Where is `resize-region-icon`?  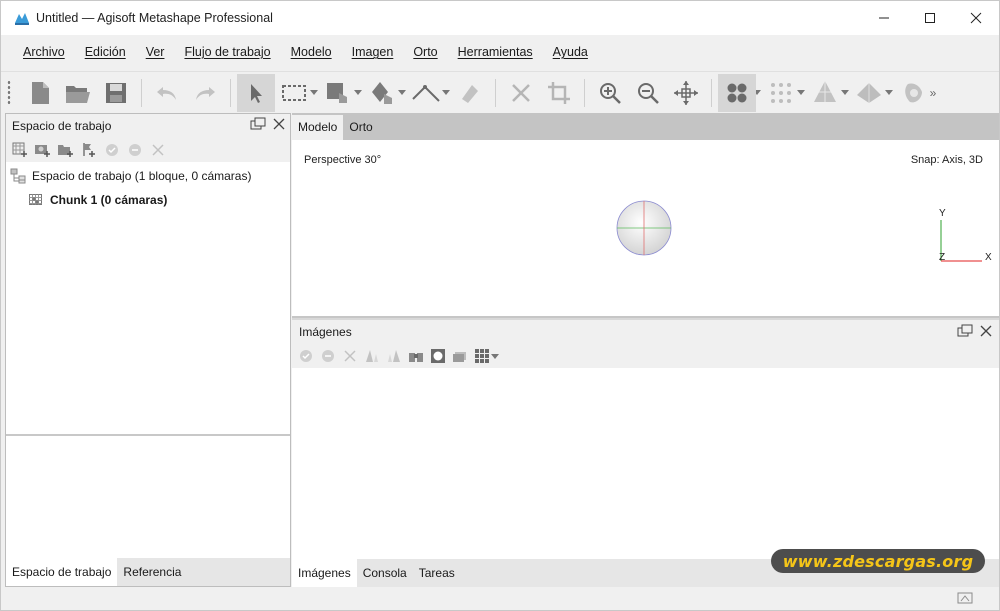
resize-region-icon is located at coordinates (337, 92).